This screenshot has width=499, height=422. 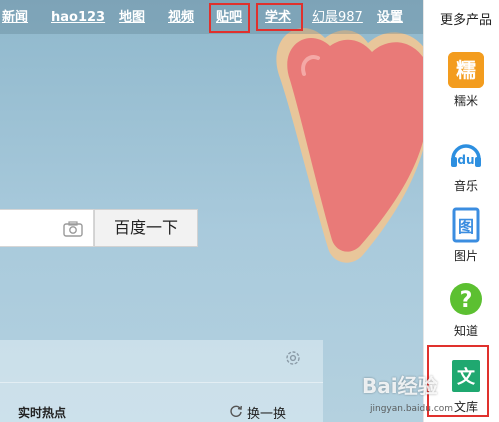 I want to click on nav-link-news: 新闻, so click(x=15, y=18).